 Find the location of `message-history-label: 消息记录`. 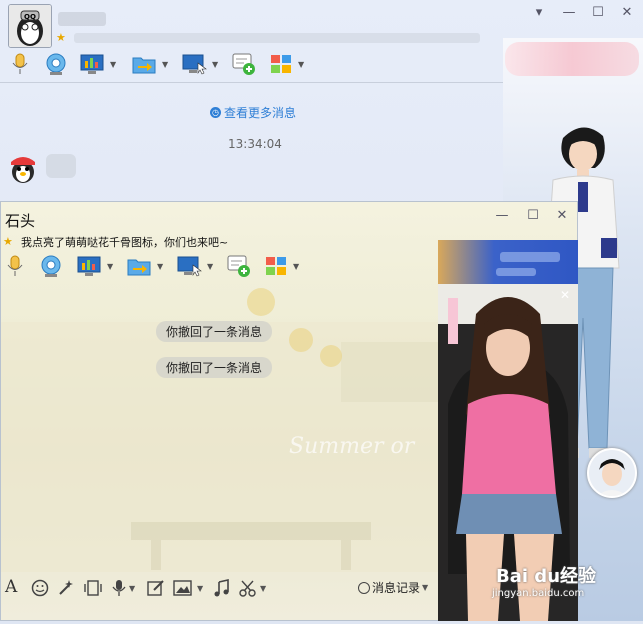

message-history-label: 消息记录 is located at coordinates (396, 588).